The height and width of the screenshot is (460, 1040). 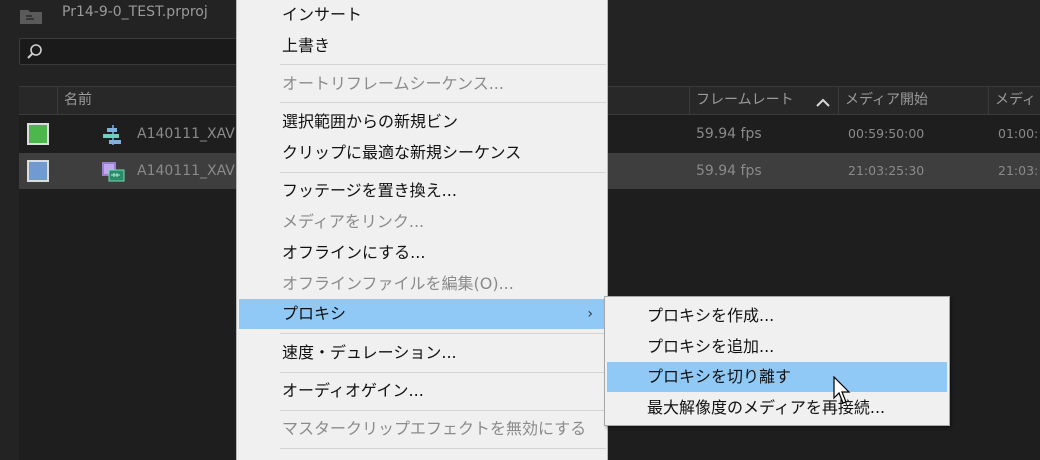 What do you see at coordinates (1018, 170) in the screenshot?
I see `media-end-value: 21:03:` at bounding box center [1018, 170].